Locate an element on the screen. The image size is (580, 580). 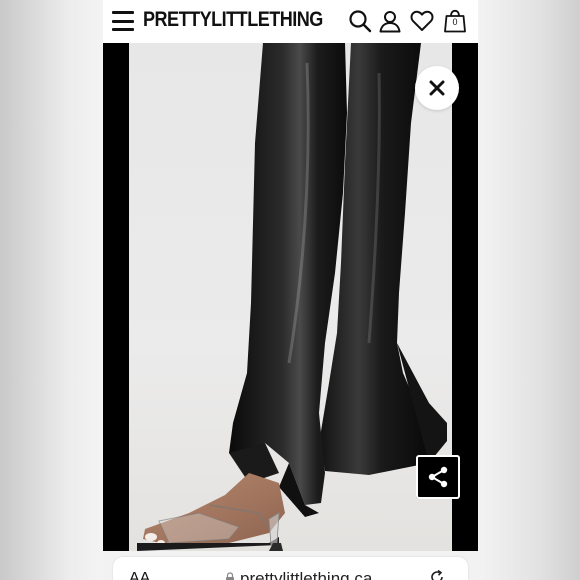
menu-icon is located at coordinates (123, 21).